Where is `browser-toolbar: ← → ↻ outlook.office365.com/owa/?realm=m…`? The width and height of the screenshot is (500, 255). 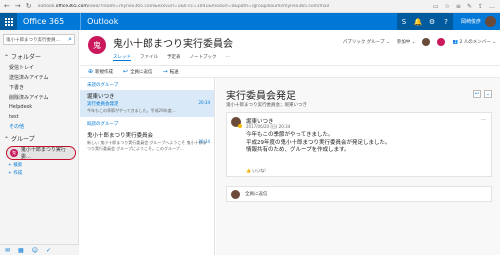 browser-toolbar: ← → ↻ outlook.office365.com/owa/?realm=m… is located at coordinates (250, 6).